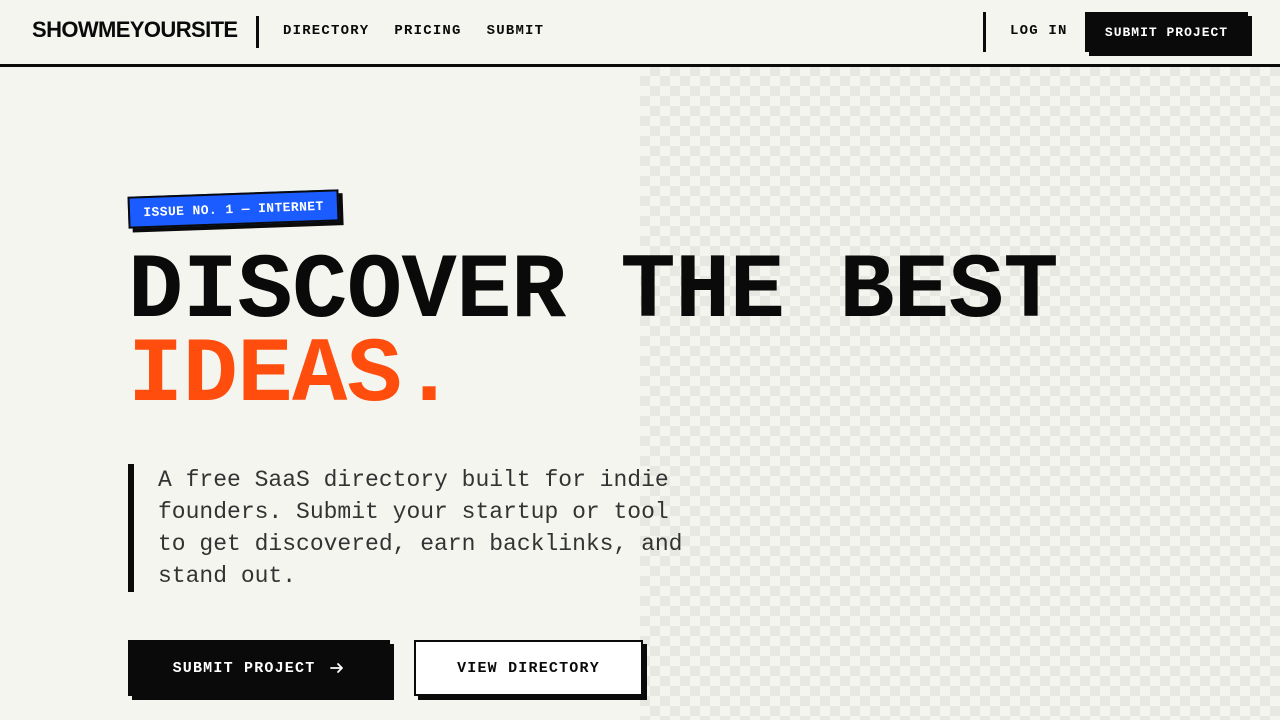 The height and width of the screenshot is (720, 1280). What do you see at coordinates (337, 668) in the screenshot?
I see `arrow-right-icon` at bounding box center [337, 668].